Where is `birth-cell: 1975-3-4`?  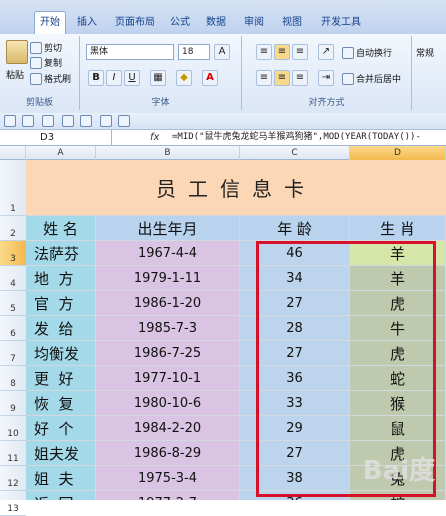 birth-cell: 1975-3-4 is located at coordinates (168, 478).